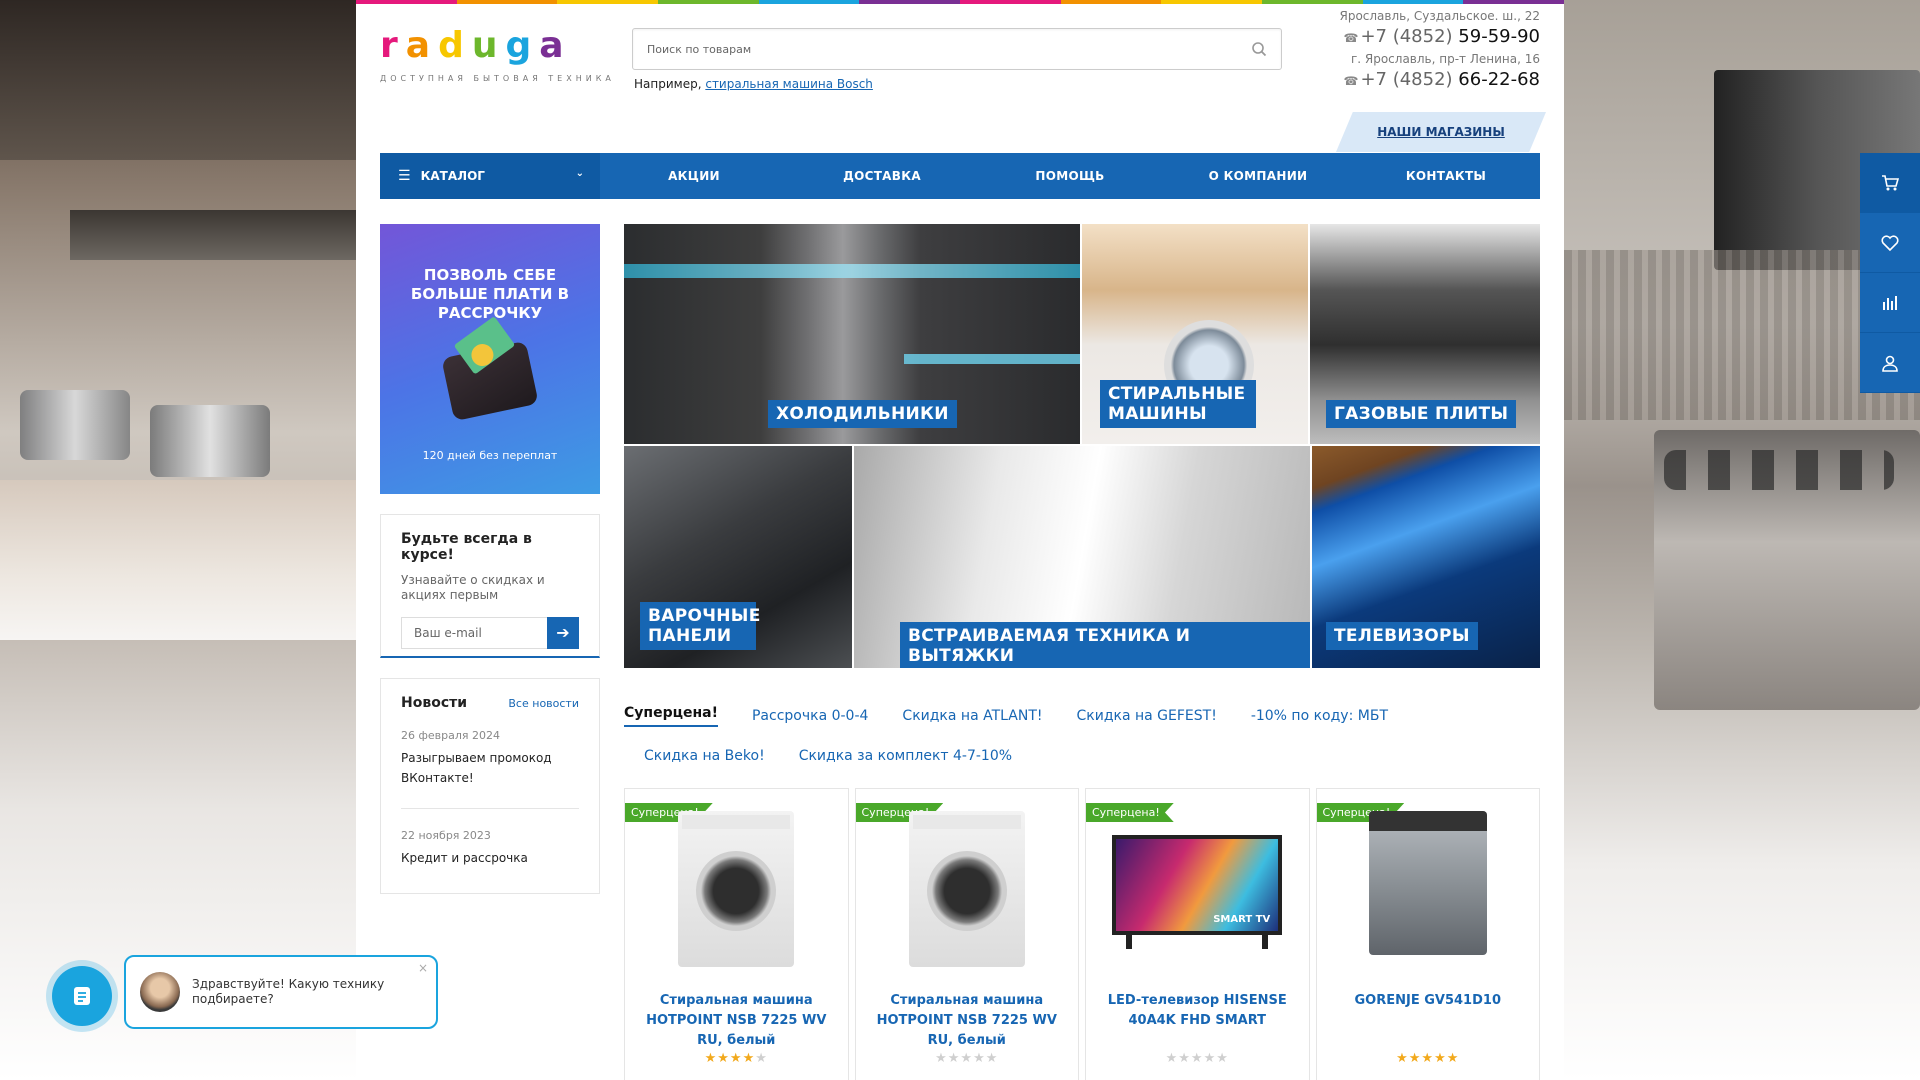 This screenshot has height=1080, width=1920. Describe the element at coordinates (1446, 176) in the screenshot. I see `nav-item-contacts: КОНТАКТЫ` at that location.